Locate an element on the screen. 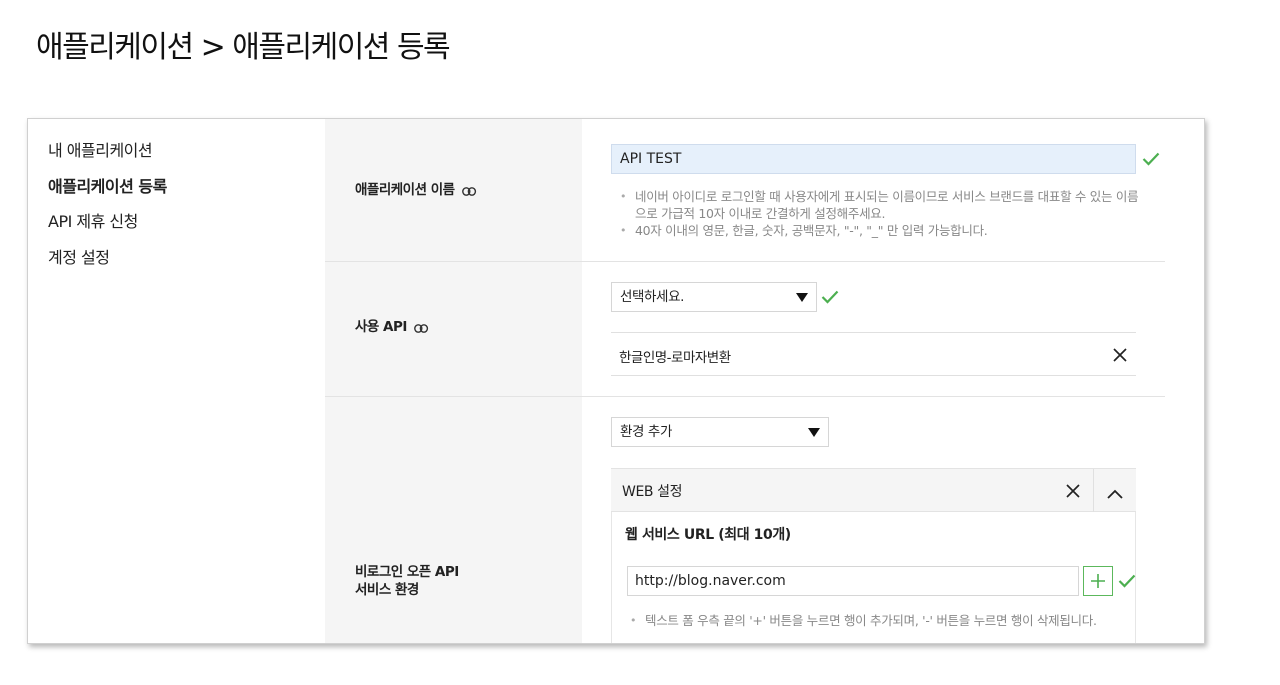 The width and height of the screenshot is (1280, 685). web-service-url-input is located at coordinates (853, 581).